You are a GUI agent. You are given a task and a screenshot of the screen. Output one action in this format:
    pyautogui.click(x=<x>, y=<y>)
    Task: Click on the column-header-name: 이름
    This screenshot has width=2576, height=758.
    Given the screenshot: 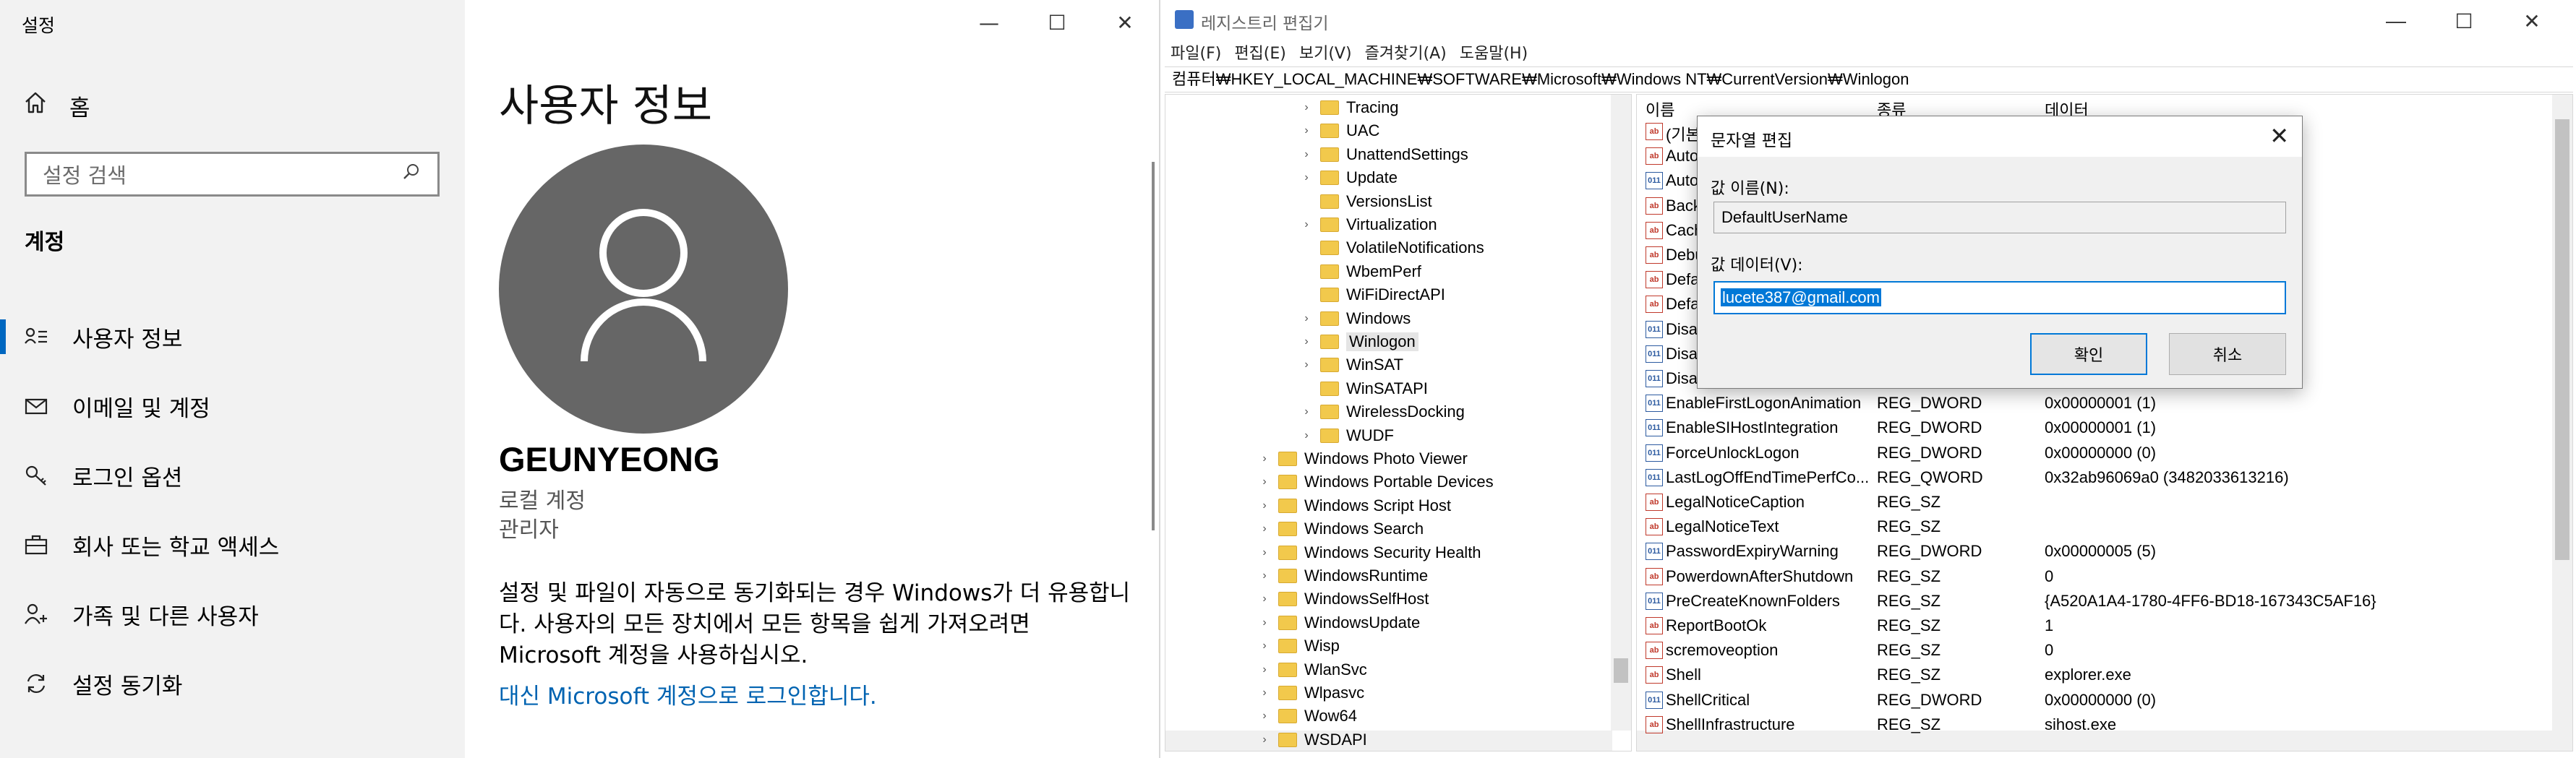 What is the action you would take?
    pyautogui.click(x=1660, y=109)
    